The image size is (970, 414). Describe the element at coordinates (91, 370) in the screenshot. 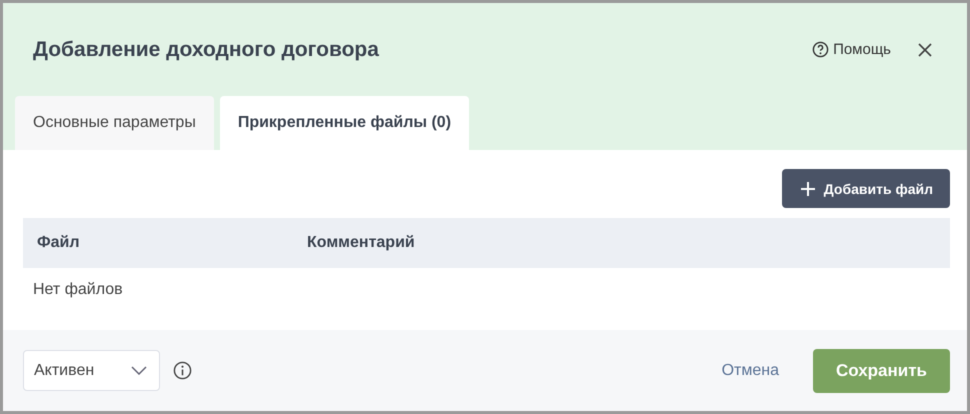

I see `status-dropdown: Активен` at that location.